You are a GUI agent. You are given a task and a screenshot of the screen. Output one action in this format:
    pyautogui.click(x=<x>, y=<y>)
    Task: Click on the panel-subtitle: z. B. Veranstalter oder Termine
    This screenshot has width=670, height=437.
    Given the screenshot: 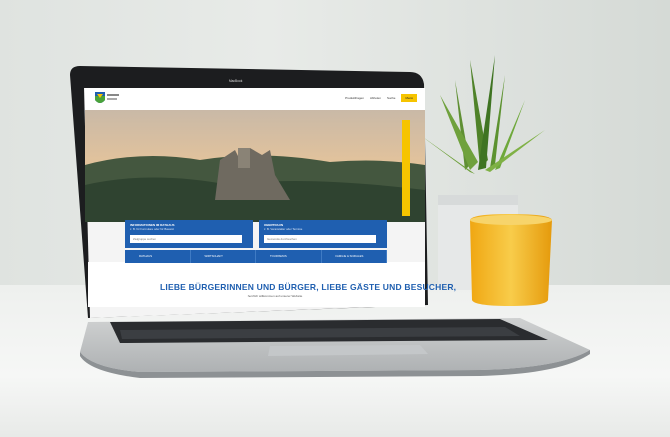 What is the action you would take?
    pyautogui.click(x=283, y=229)
    